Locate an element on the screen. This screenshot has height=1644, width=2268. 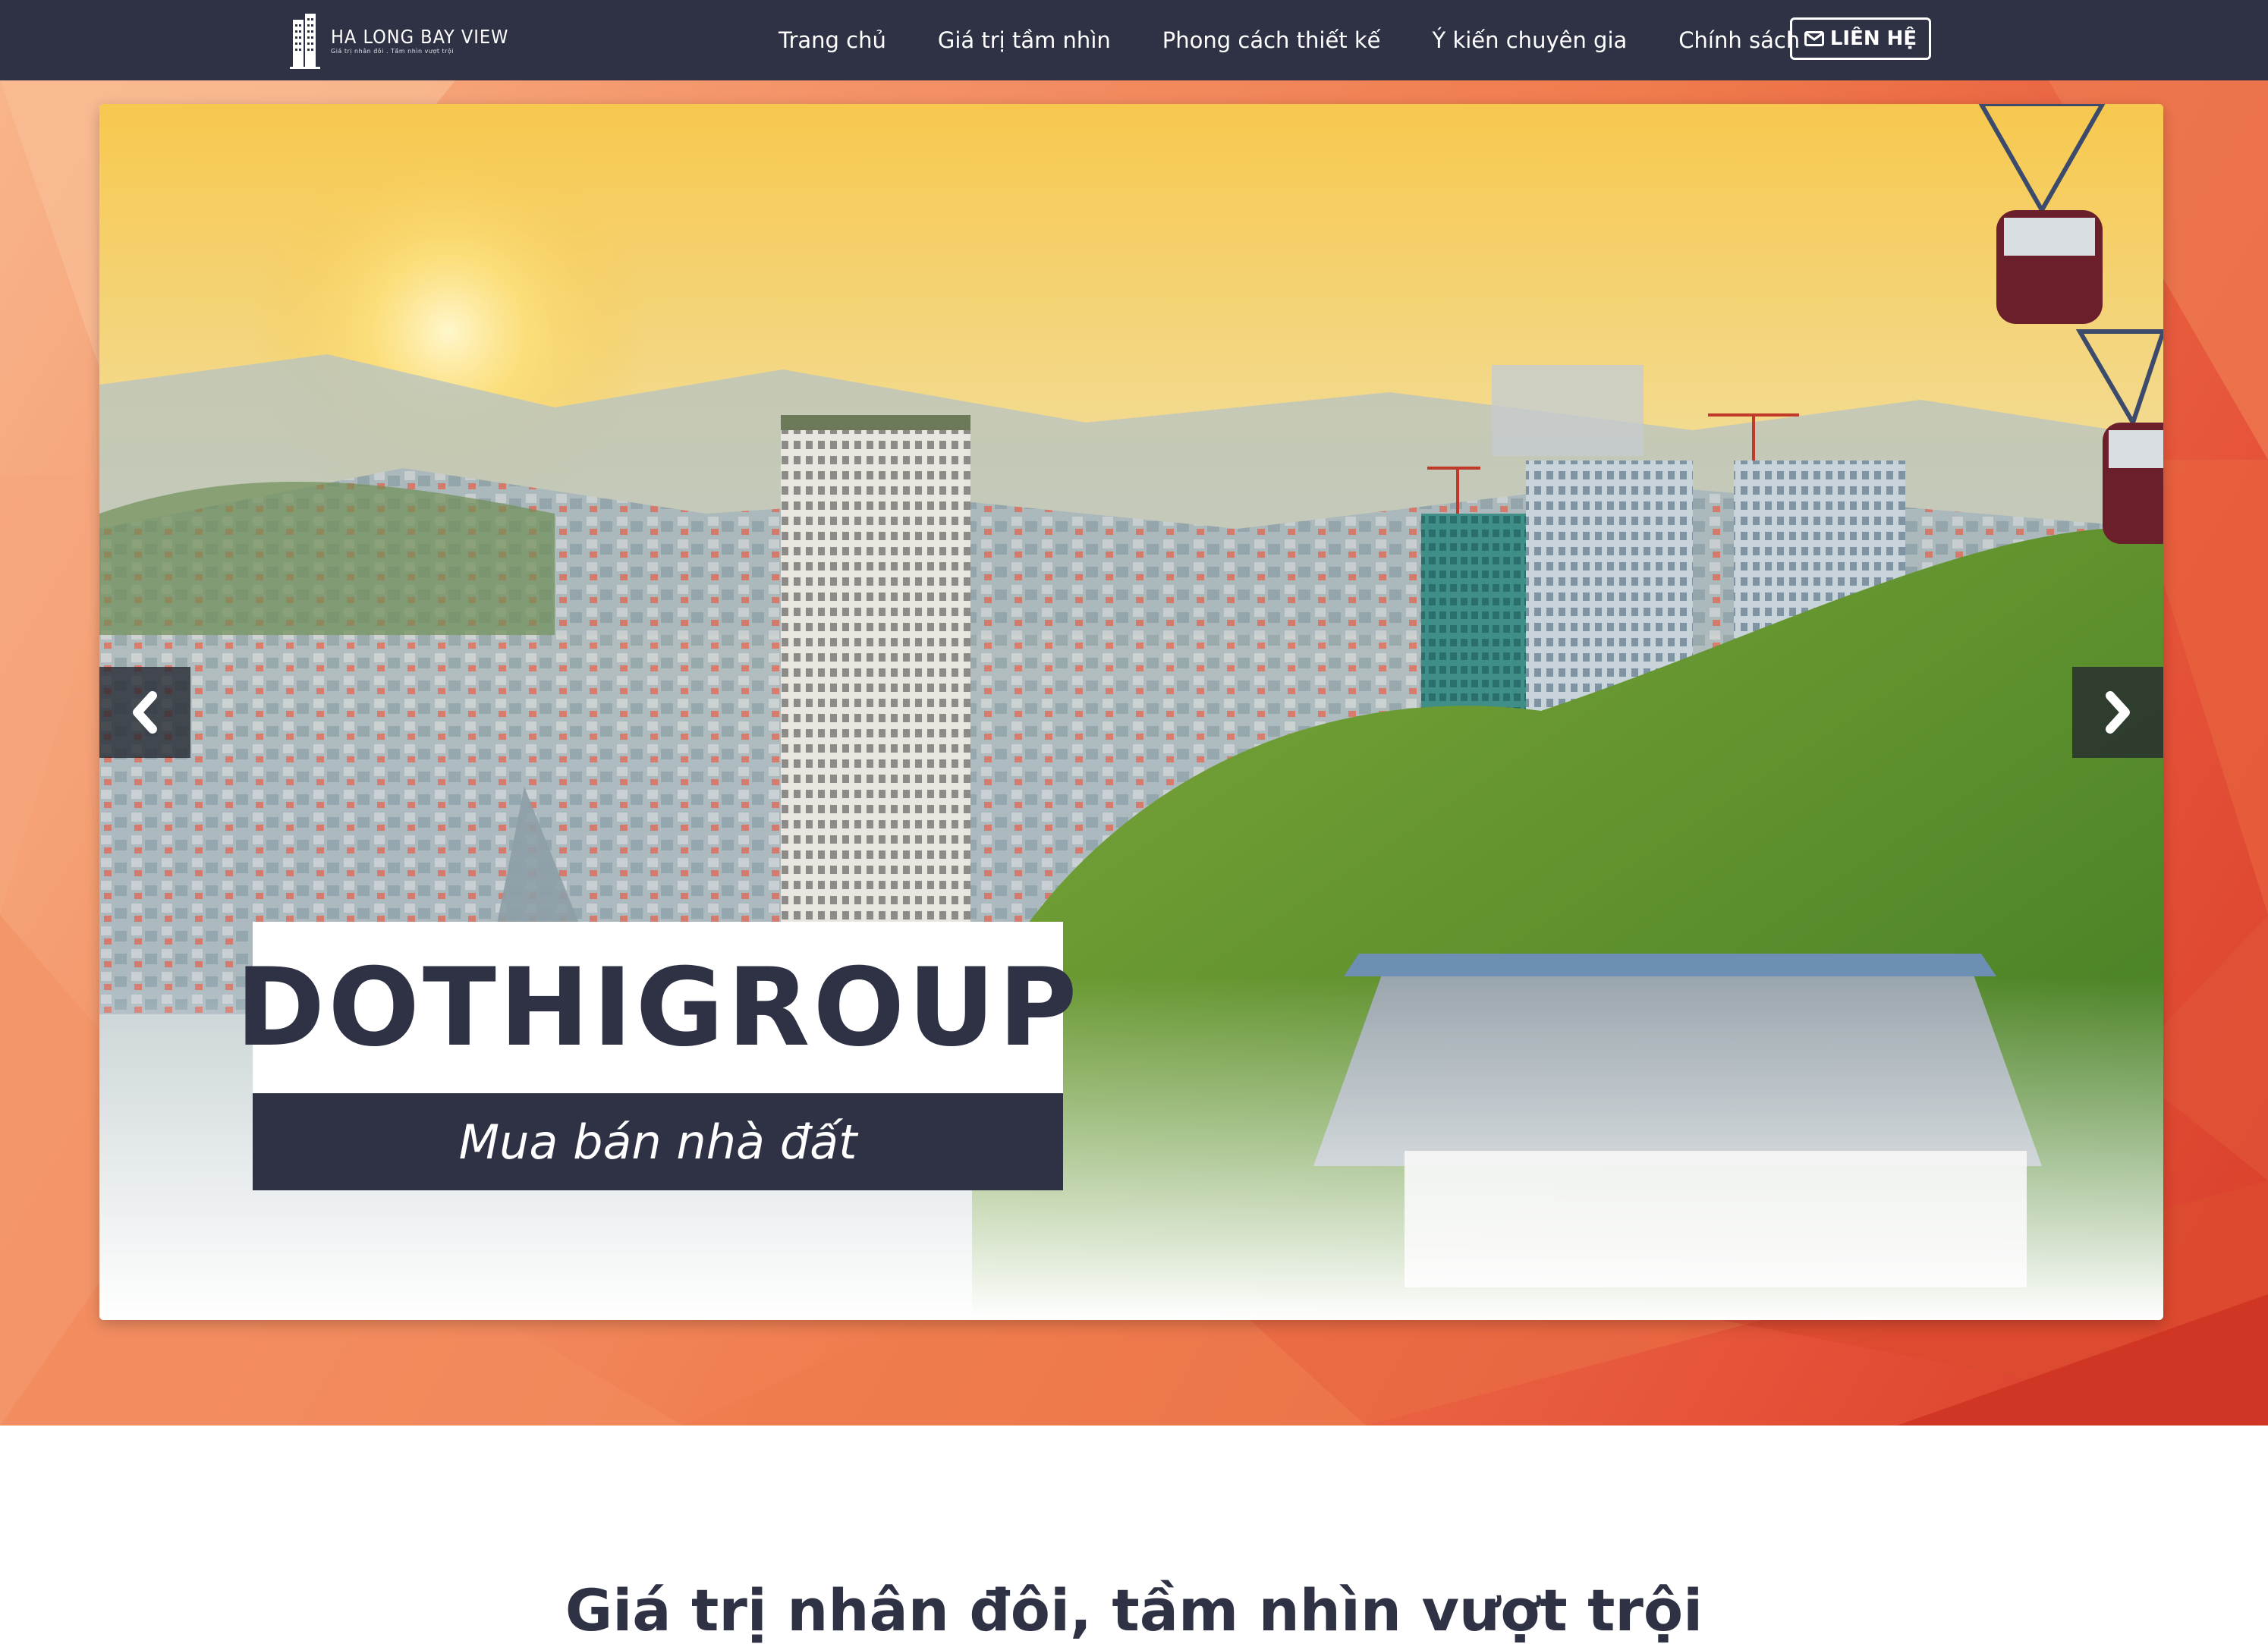
section-heading: Giá trị nhân đôi, tầm nhìn vượt trội is located at coordinates (1134, 1610).